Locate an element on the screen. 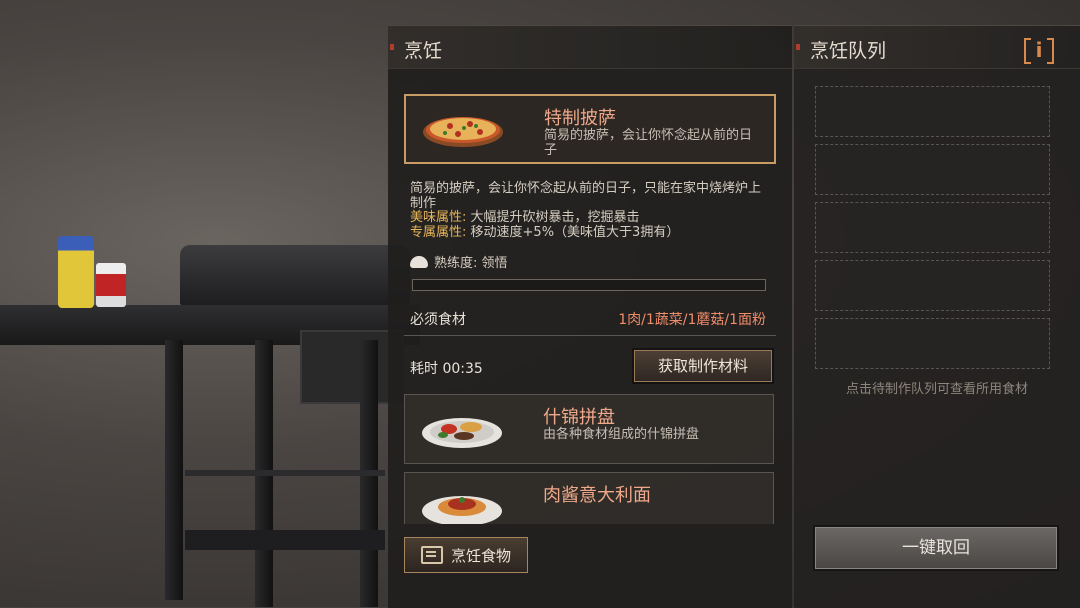 This screenshot has height=608, width=1080. recipe-card-pizza: 特制披萨 简易的披萨，会让你怀念起从前的日子 is located at coordinates (590, 129).